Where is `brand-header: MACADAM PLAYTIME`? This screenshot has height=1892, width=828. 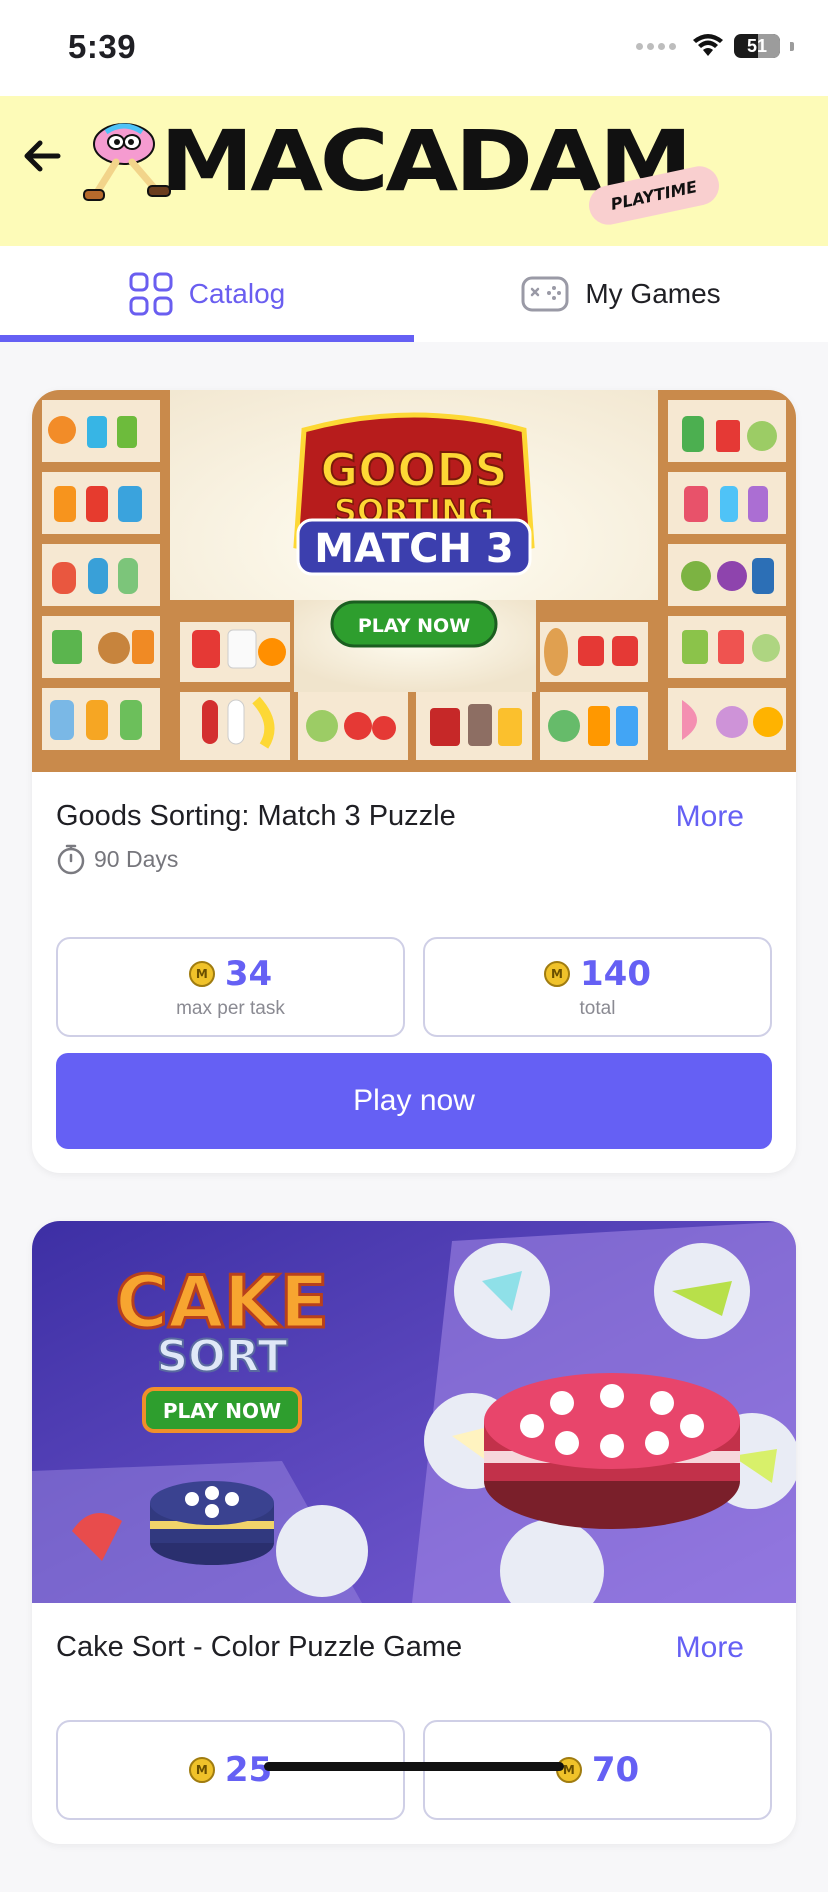
brand-header: MACADAM PLAYTIME is located at coordinates (414, 171).